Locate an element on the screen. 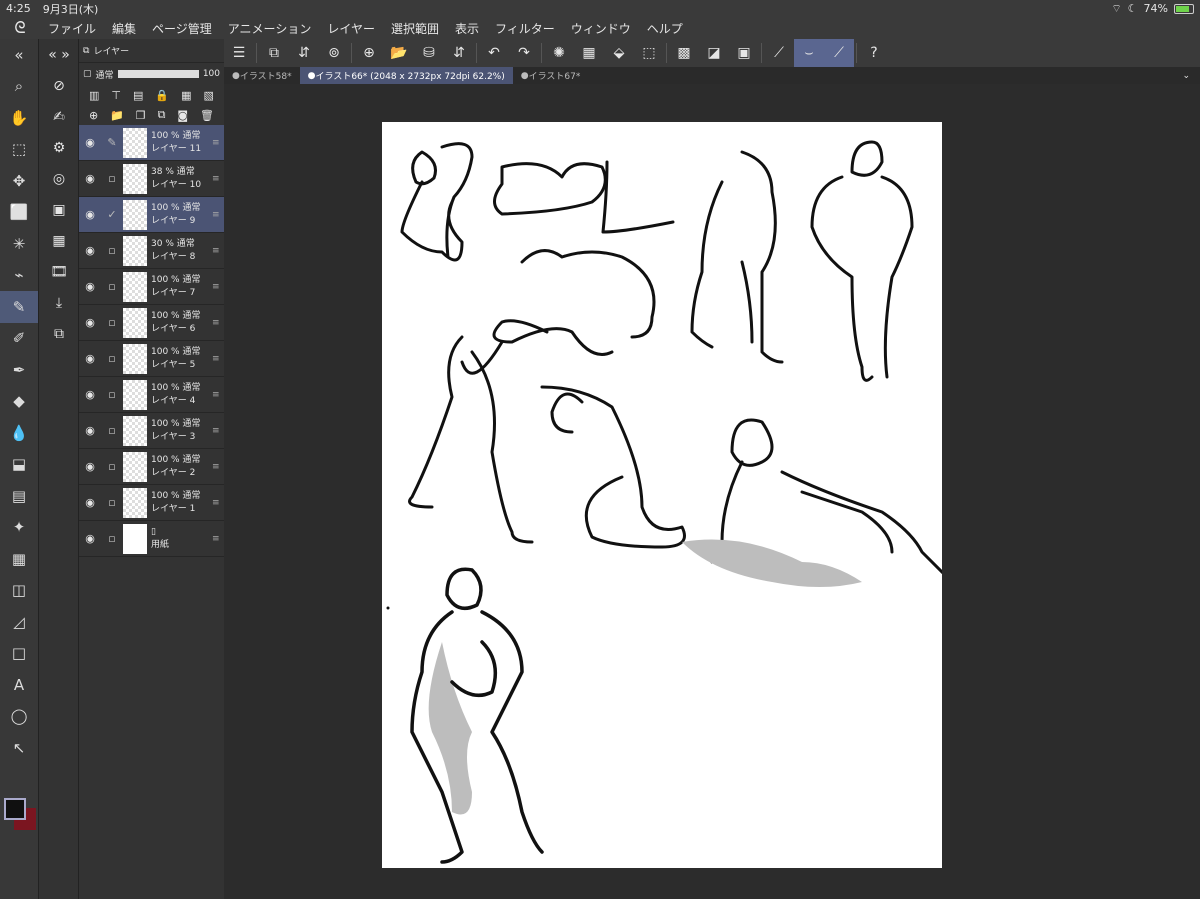 The height and width of the screenshot is (899, 1200). layer-row-5: ◉ ▫ 100 % 通常 レイヤー 5 ≡ is located at coordinates (151, 359).